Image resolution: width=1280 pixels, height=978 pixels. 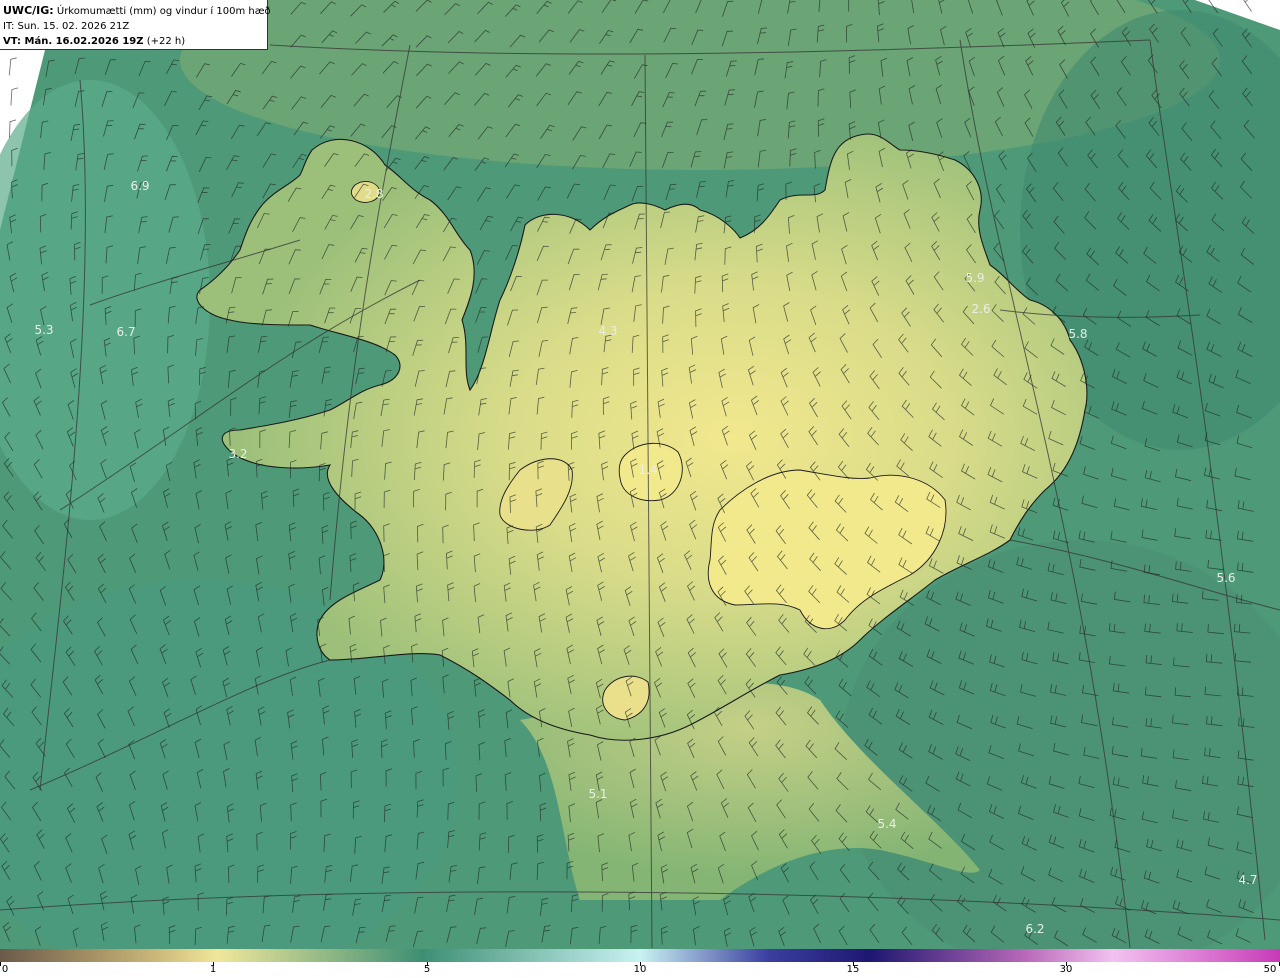 What do you see at coordinates (163, 11) in the screenshot?
I see `map-title: Úrkomumætti (mm) og vindur í 100m hæð` at bounding box center [163, 11].